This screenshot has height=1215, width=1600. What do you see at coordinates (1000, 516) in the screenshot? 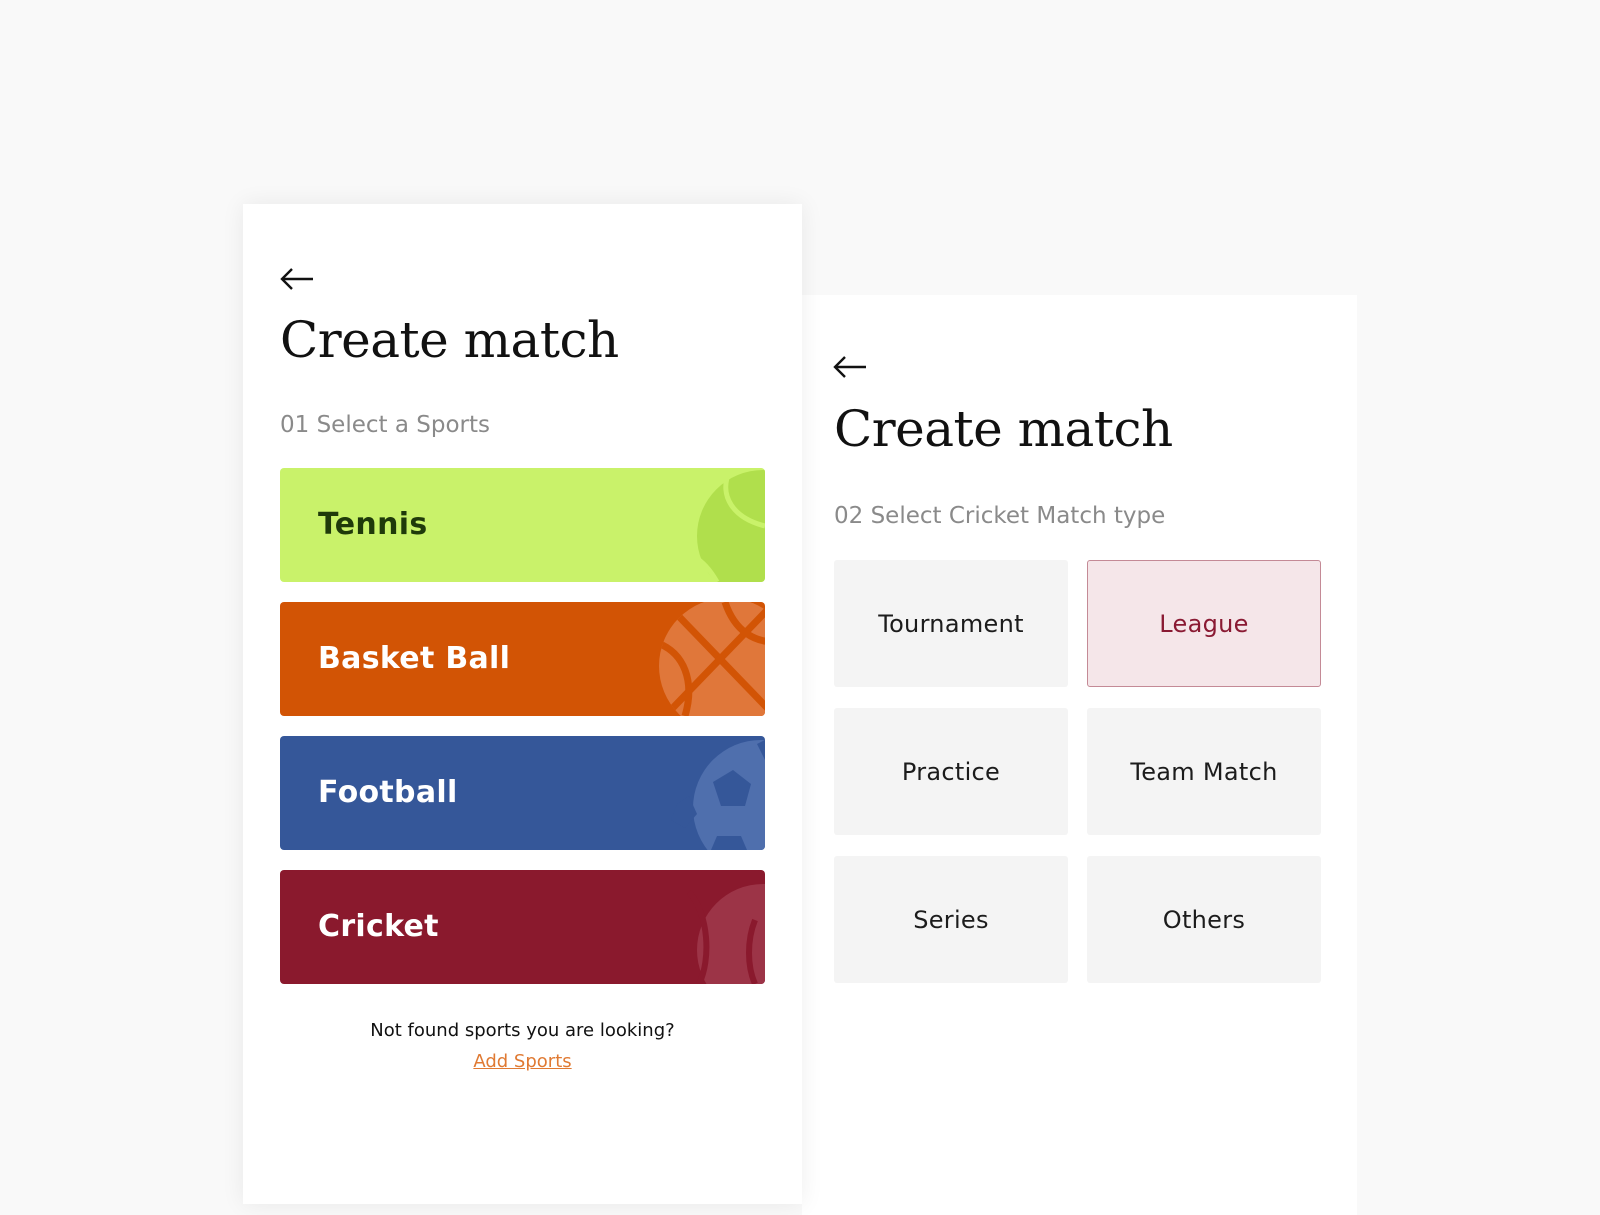
I see `step-label: 02 Select Cricket Match type` at bounding box center [1000, 516].